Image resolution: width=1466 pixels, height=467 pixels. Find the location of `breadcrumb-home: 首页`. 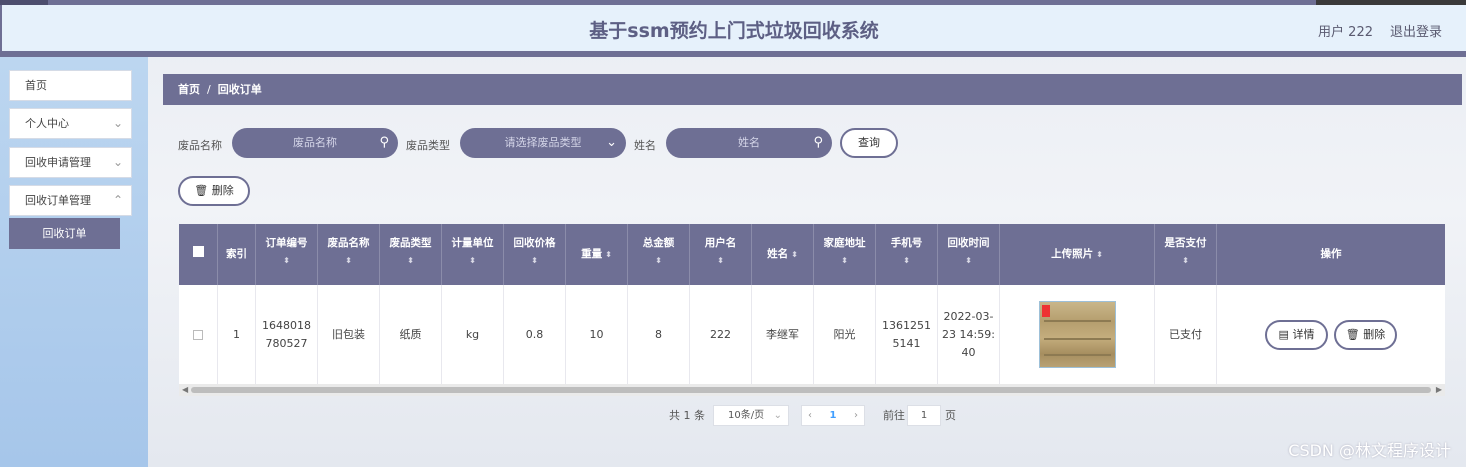

breadcrumb-home: 首页 is located at coordinates (189, 89).